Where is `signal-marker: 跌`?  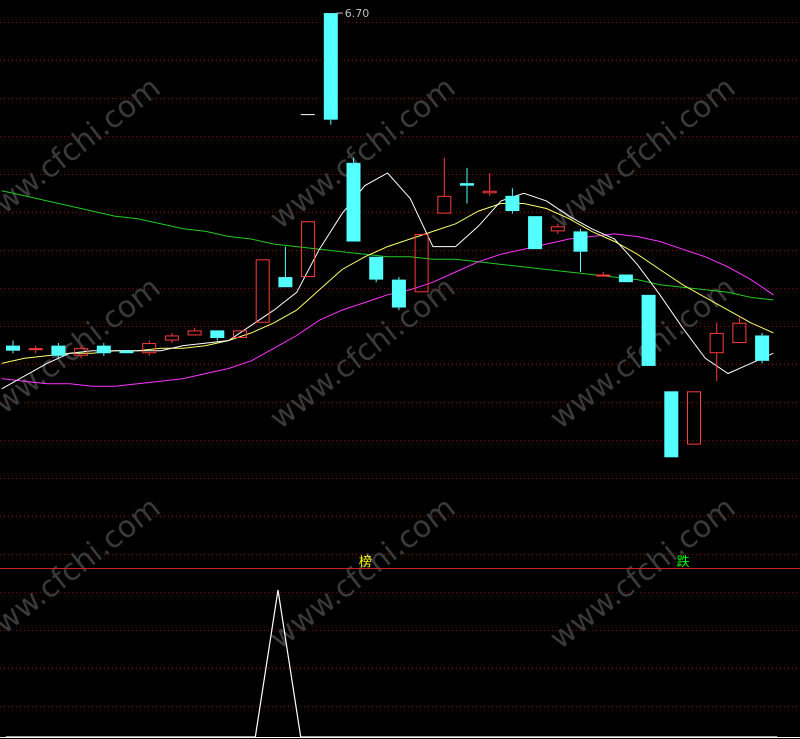
signal-marker: 跌 is located at coordinates (683, 562).